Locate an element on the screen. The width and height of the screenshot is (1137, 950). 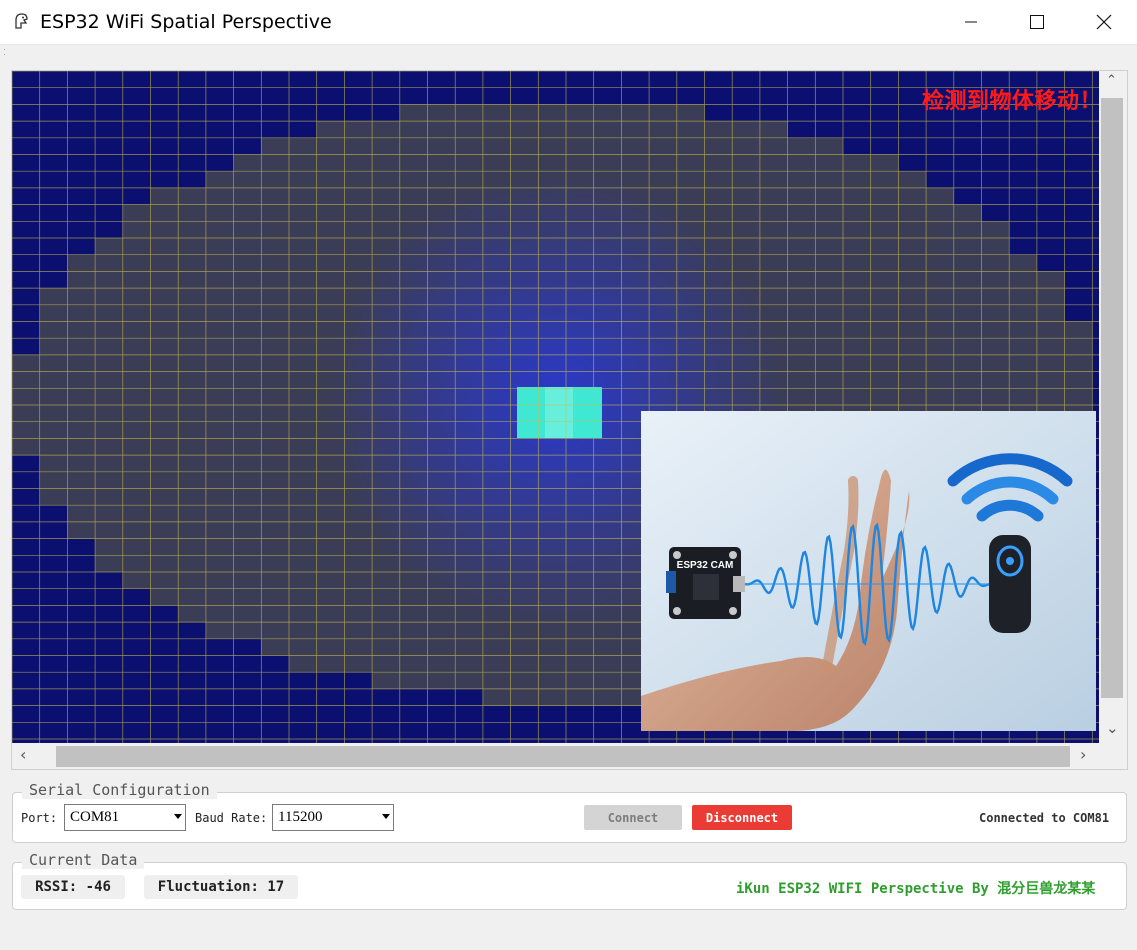
minimize-icon is located at coordinates (970, 22).